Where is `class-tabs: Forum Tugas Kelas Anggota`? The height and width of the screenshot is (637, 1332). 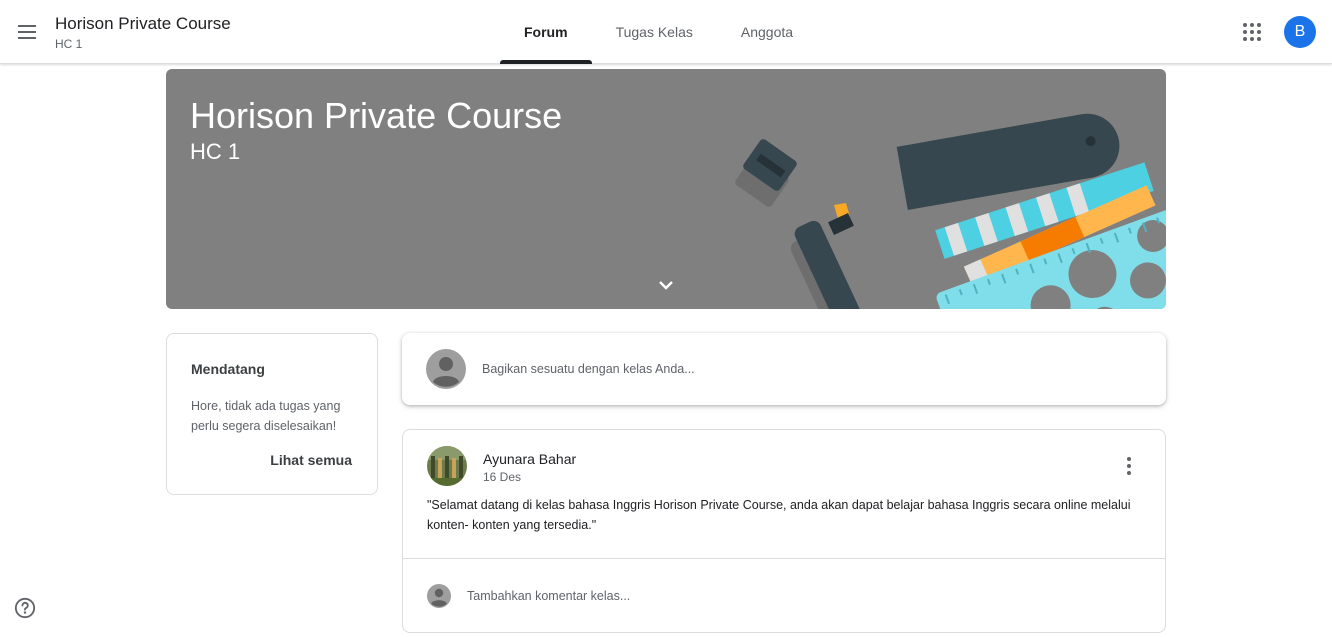 class-tabs: Forum Tugas Kelas Anggota is located at coordinates (658, 32).